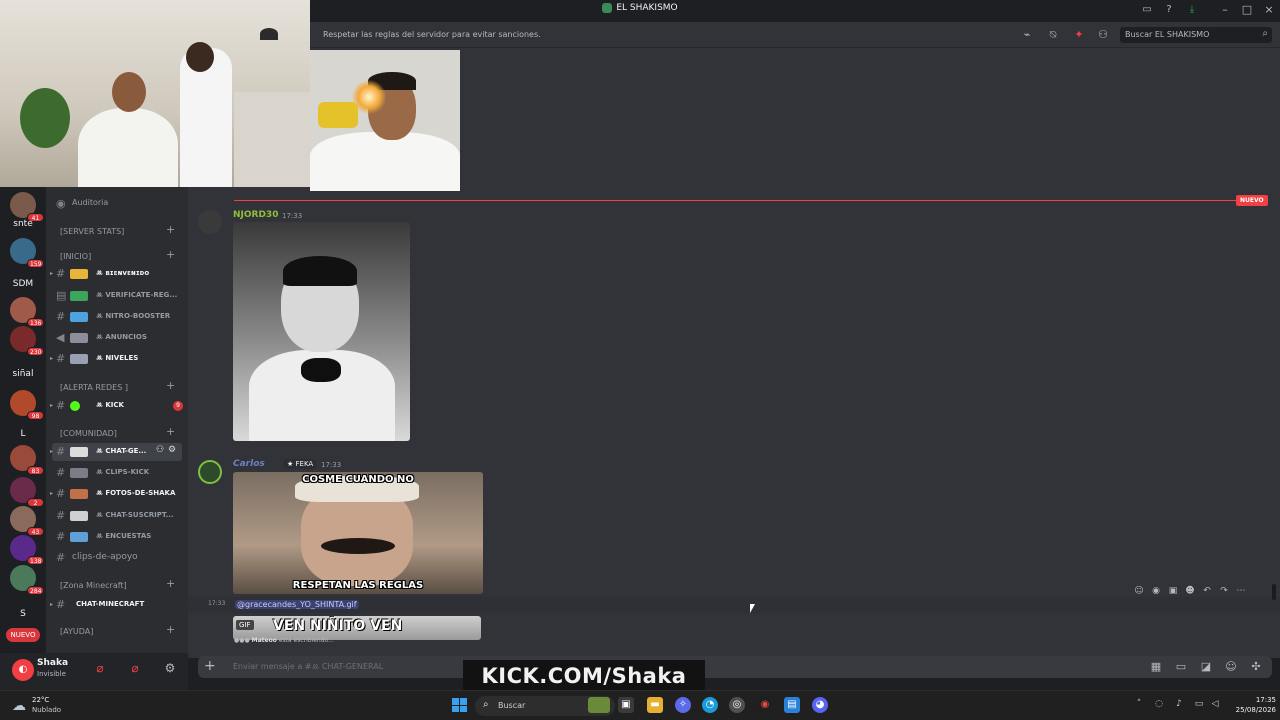 This screenshot has width=1280, height=720. What do you see at coordinates (1225, 9) in the screenshot?
I see `minimize-icon: –` at bounding box center [1225, 9].